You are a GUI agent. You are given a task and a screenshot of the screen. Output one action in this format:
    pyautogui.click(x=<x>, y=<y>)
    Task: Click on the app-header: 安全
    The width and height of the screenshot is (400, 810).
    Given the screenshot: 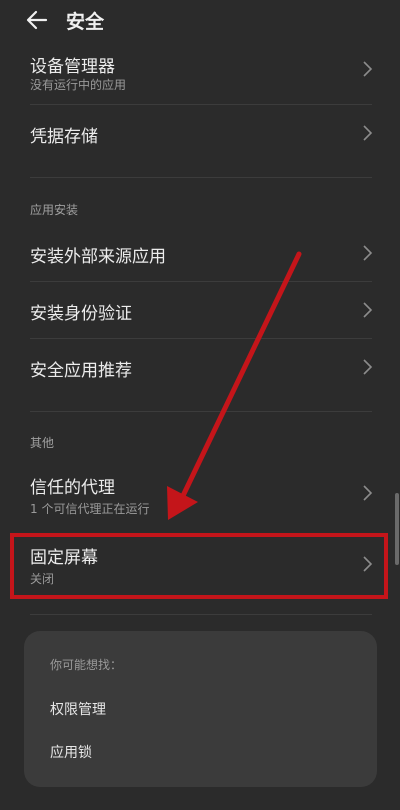 What is the action you would take?
    pyautogui.click(x=200, y=20)
    